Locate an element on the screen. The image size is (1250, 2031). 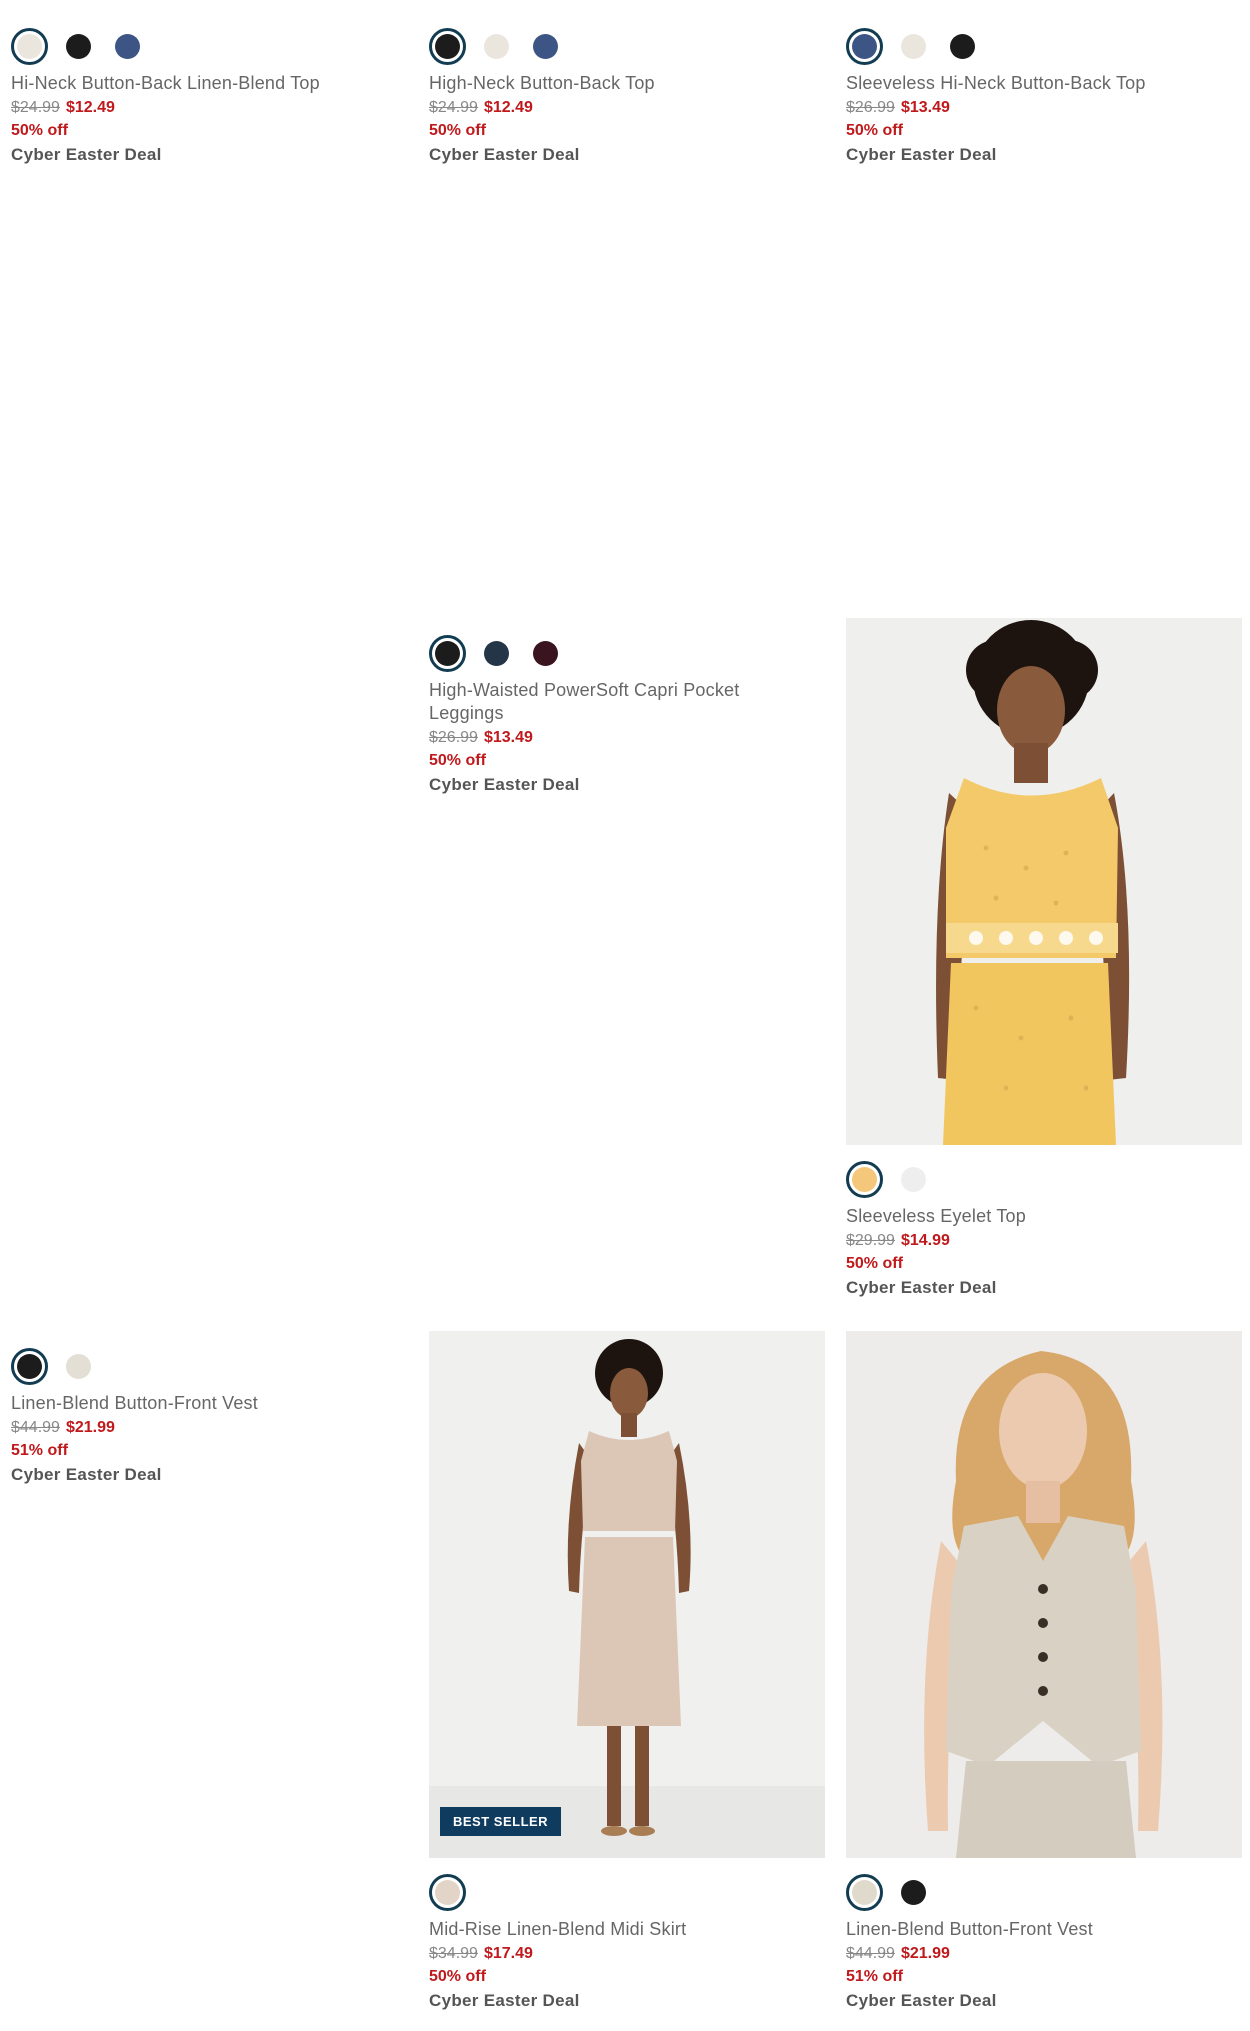
original-price: $34.99 is located at coordinates (453, 1953).